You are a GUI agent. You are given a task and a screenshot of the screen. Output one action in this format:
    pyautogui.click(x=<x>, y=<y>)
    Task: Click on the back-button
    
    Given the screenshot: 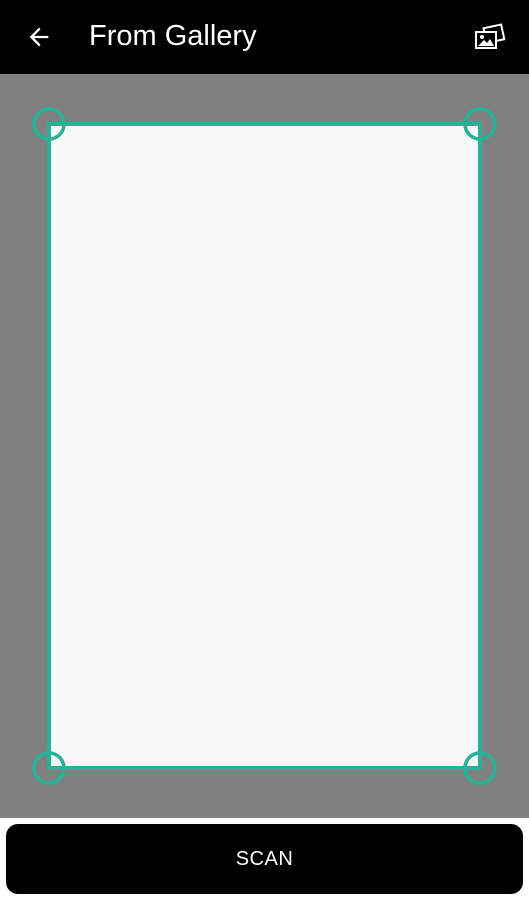 What is the action you would take?
    pyautogui.click(x=39, y=37)
    